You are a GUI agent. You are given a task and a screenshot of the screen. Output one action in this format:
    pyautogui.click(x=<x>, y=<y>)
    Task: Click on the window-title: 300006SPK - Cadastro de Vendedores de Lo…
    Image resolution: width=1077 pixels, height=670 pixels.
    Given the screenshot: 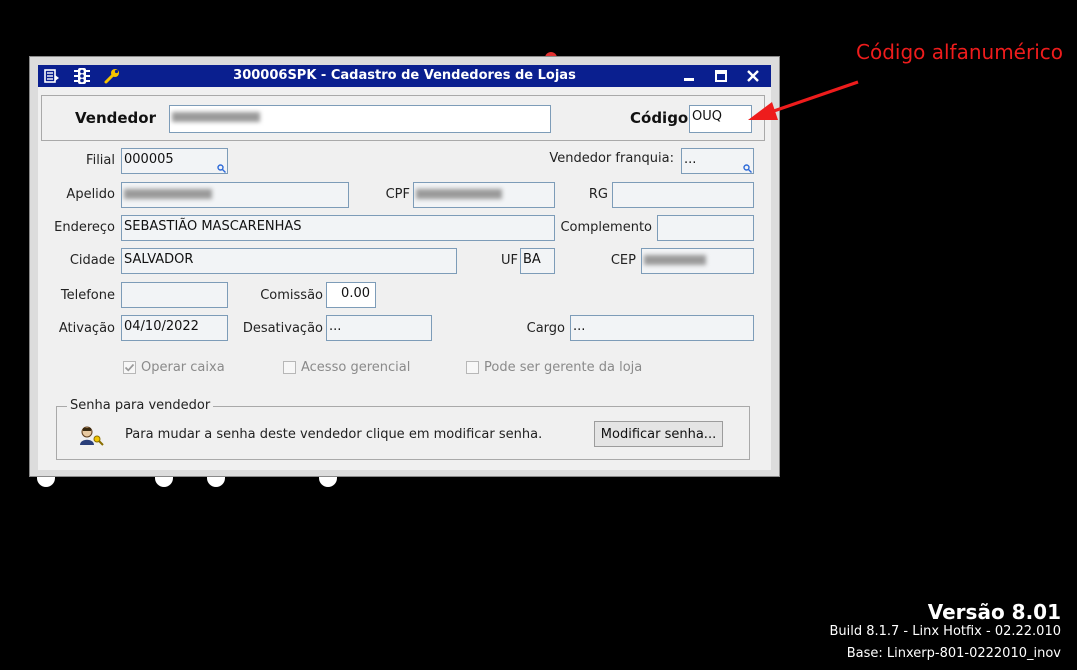 What is the action you would take?
    pyautogui.click(x=404, y=75)
    